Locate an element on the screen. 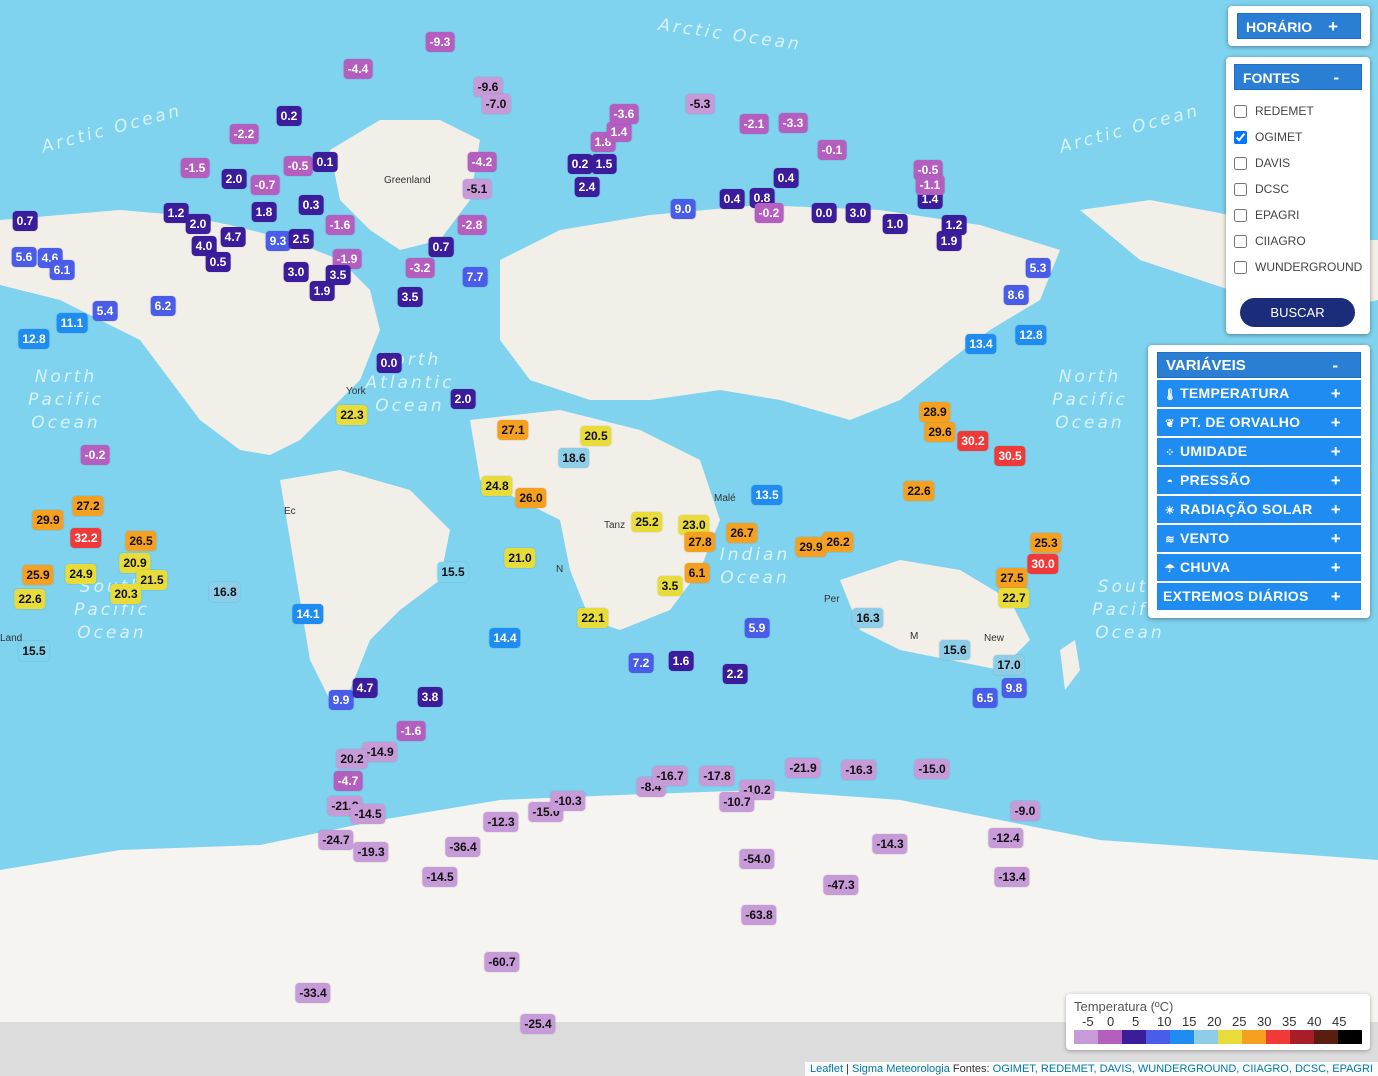 The image size is (1378, 1076). temperature-marker: 3.5 is located at coordinates (670, 586).